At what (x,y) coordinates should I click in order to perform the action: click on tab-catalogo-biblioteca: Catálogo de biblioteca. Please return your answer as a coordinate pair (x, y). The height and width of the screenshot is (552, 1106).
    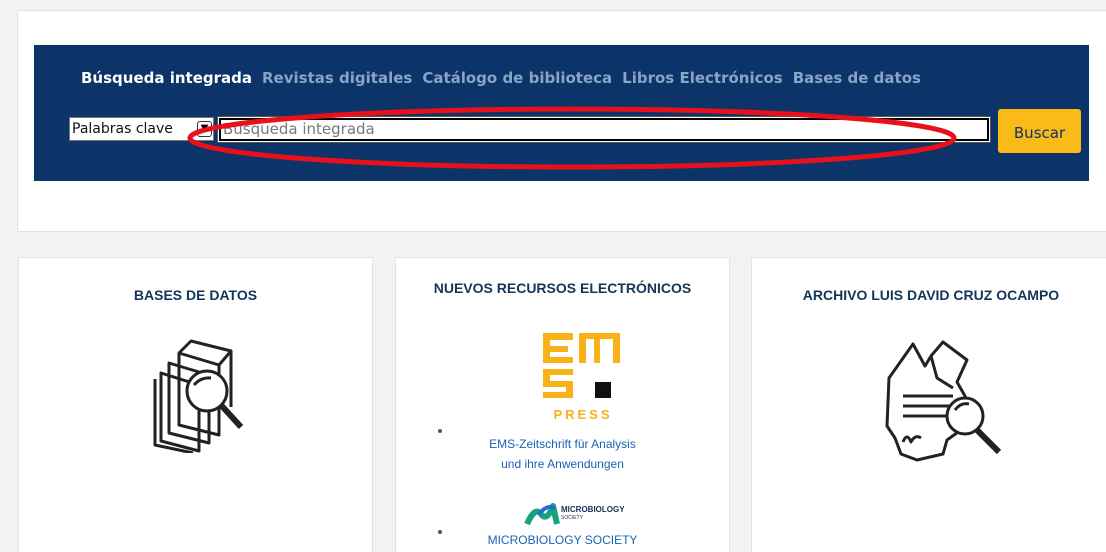
    Looking at the image, I should click on (517, 78).